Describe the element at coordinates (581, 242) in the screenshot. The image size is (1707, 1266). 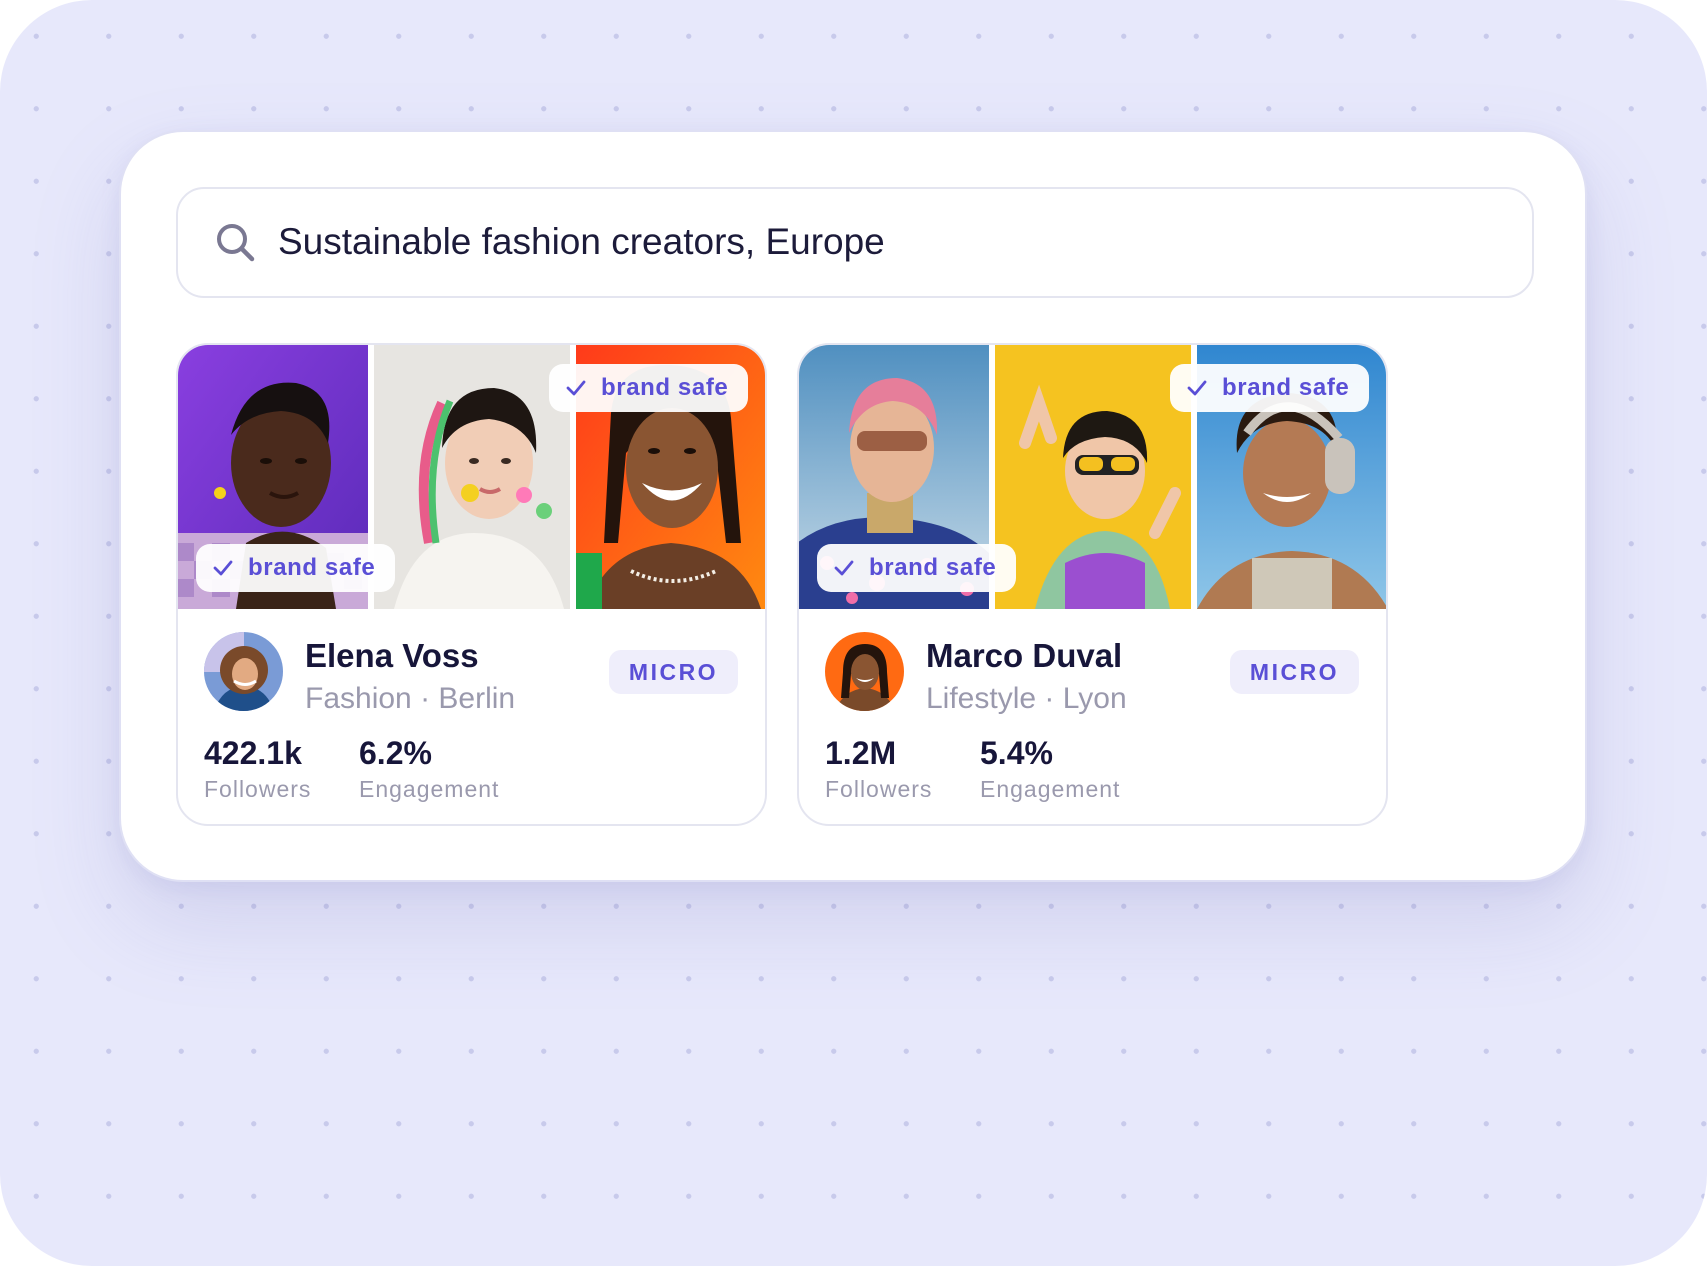
I see `search-query-text: Sustainable fashion creators, Europe` at that location.